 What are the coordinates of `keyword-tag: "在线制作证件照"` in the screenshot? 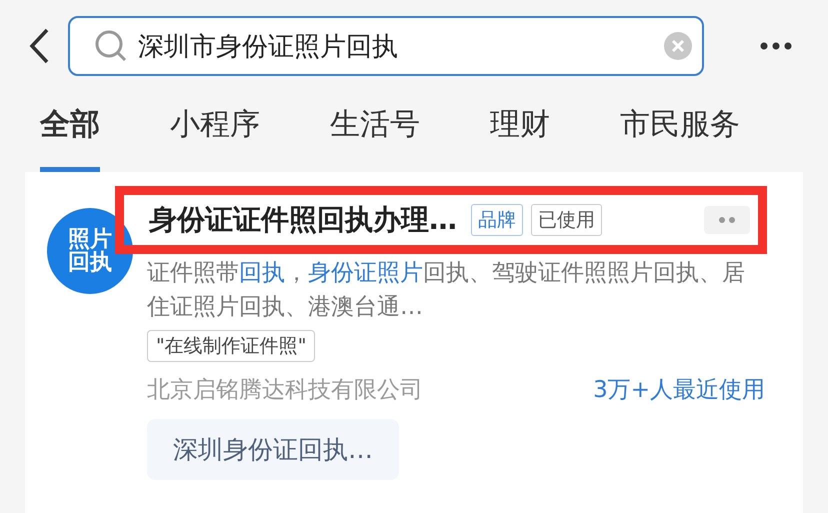 It's located at (231, 346).